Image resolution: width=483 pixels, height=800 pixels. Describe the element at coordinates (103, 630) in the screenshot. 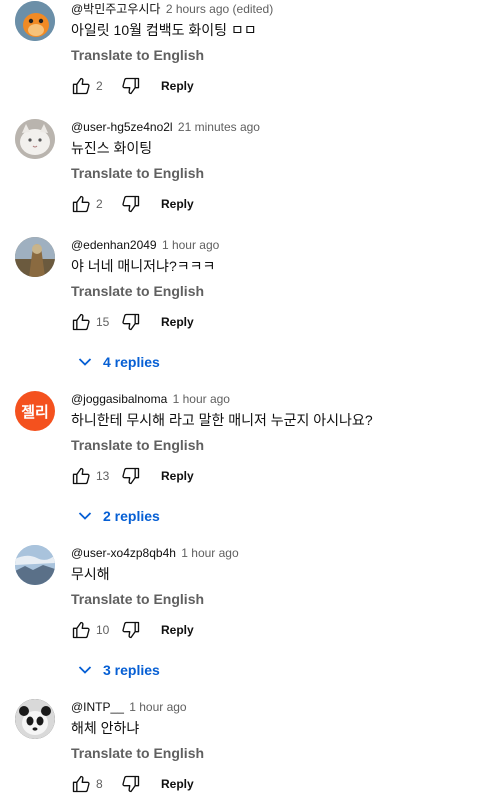

I see `like-count: 10` at that location.